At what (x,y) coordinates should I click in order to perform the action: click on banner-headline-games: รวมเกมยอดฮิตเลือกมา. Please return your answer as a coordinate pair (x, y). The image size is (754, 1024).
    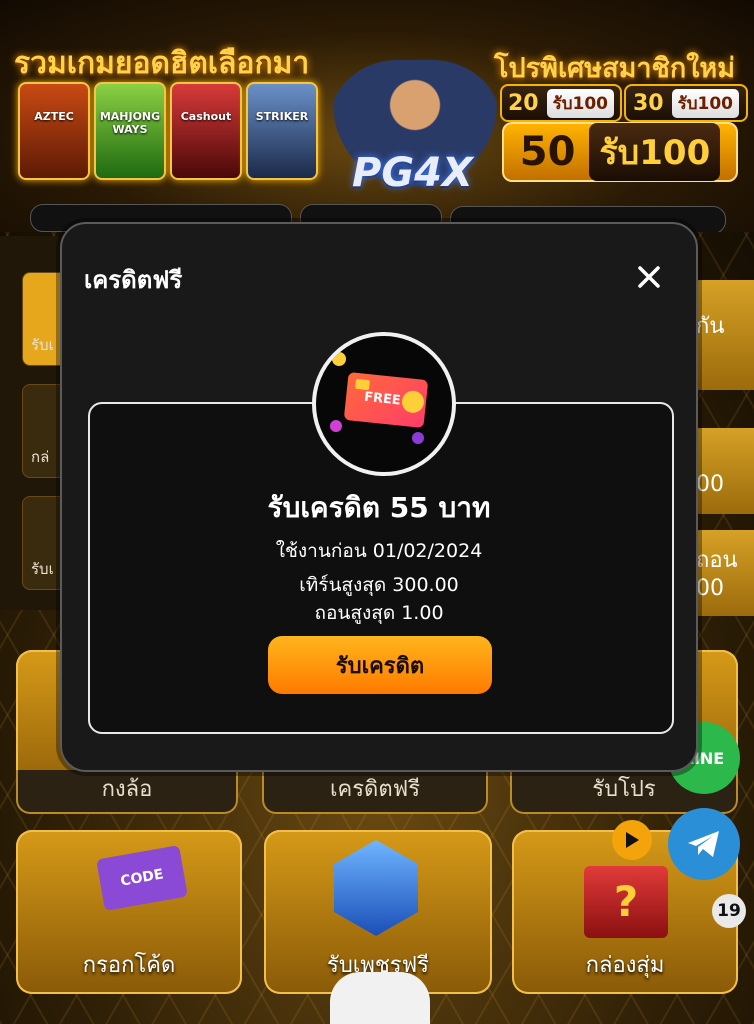
    Looking at the image, I should click on (162, 63).